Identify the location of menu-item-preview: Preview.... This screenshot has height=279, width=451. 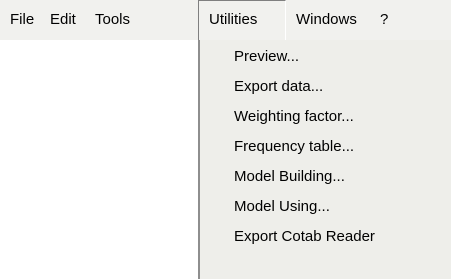
(266, 57).